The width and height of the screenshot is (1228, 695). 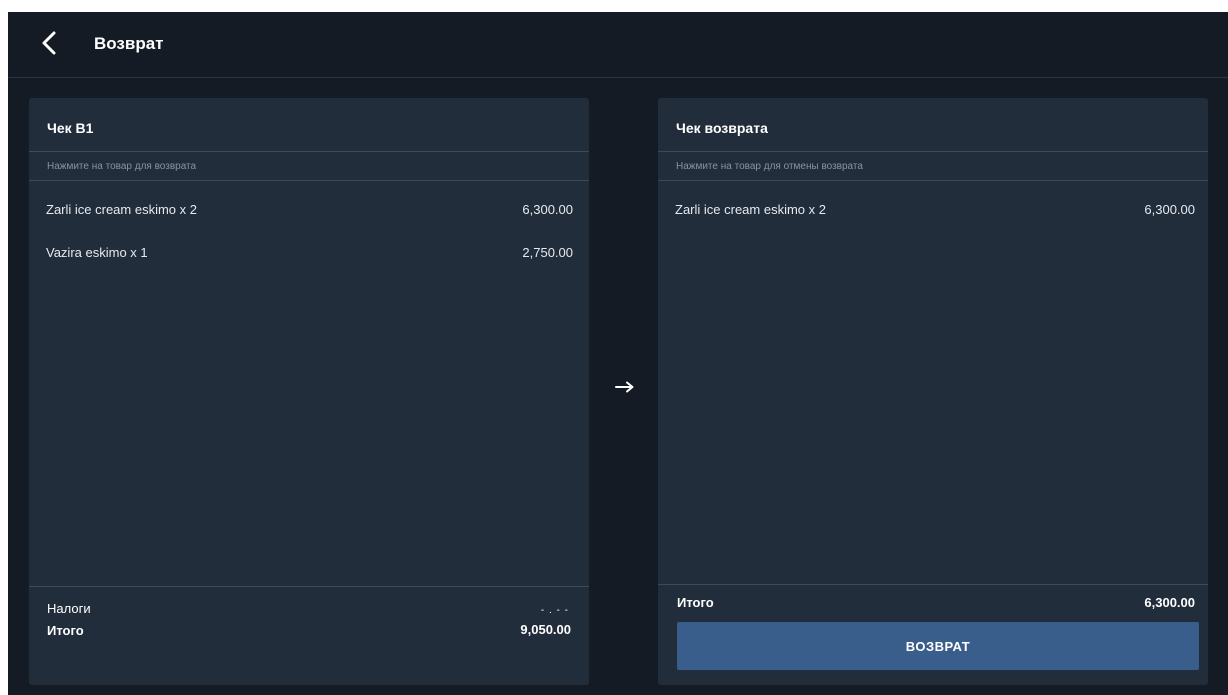 I want to click on page-title: Возврат, so click(x=129, y=43).